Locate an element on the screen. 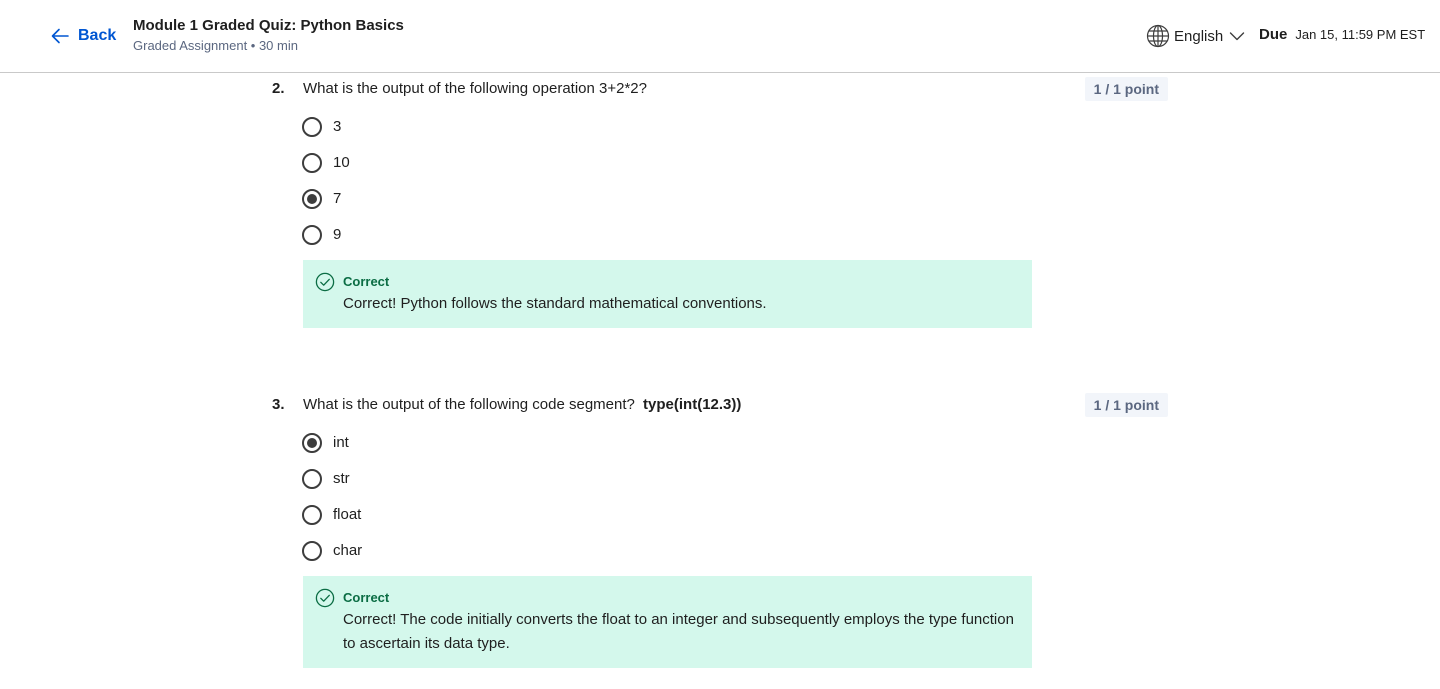  globe-icon is located at coordinates (1158, 36).